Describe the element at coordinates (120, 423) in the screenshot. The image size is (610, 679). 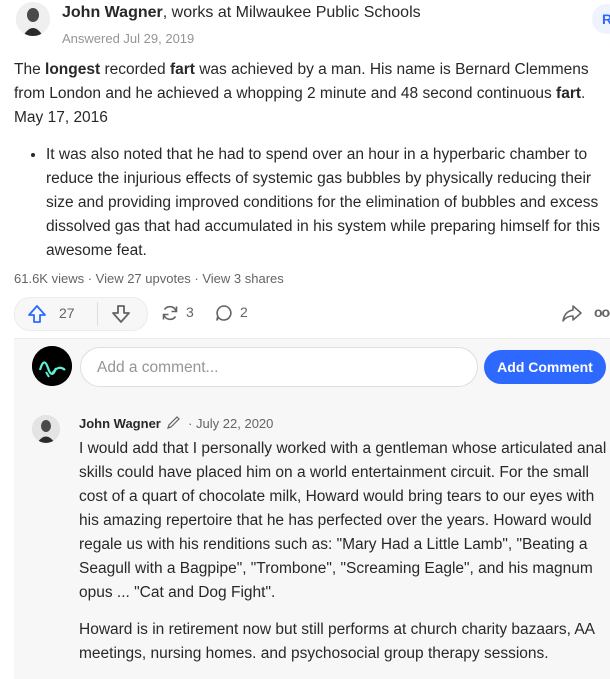
I see `commenter-name: John Wagner` at that location.